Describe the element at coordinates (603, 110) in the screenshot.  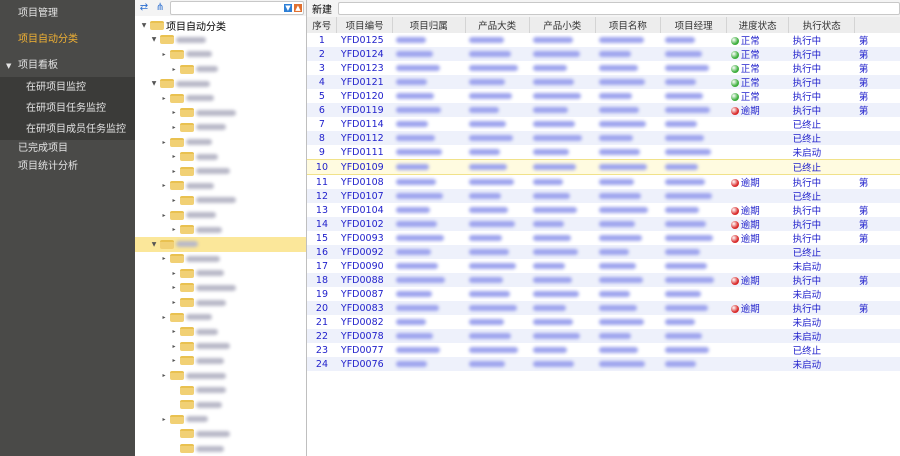
I see `table-row: 6 YFD0119 逾期 执行中 第` at that location.